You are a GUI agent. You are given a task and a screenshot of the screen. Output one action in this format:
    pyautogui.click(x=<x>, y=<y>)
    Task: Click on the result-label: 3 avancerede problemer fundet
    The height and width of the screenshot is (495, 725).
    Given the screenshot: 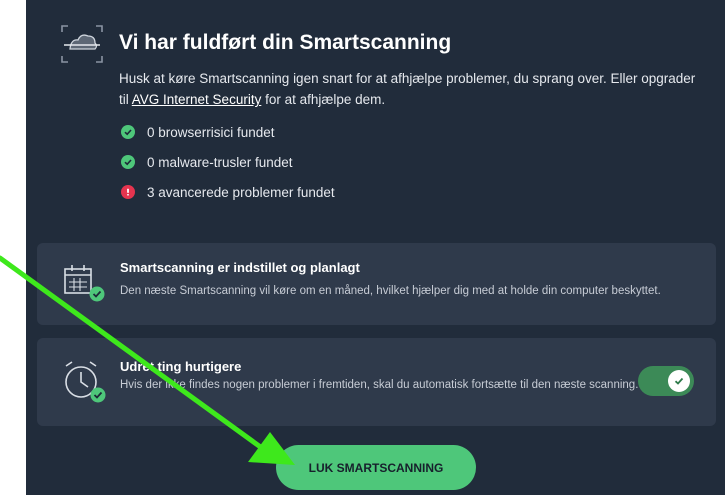 What is the action you would take?
    pyautogui.click(x=241, y=192)
    